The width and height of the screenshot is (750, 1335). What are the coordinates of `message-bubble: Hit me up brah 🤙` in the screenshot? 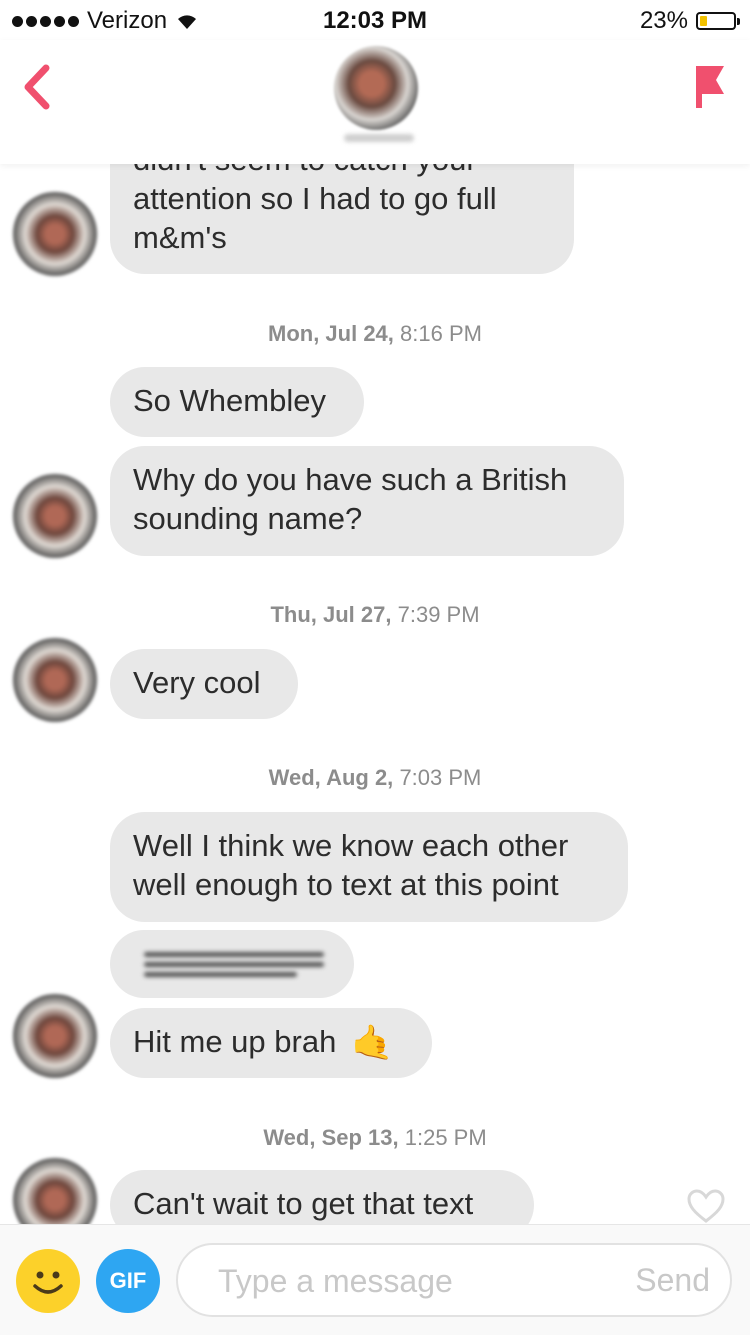 It's located at (271, 1043).